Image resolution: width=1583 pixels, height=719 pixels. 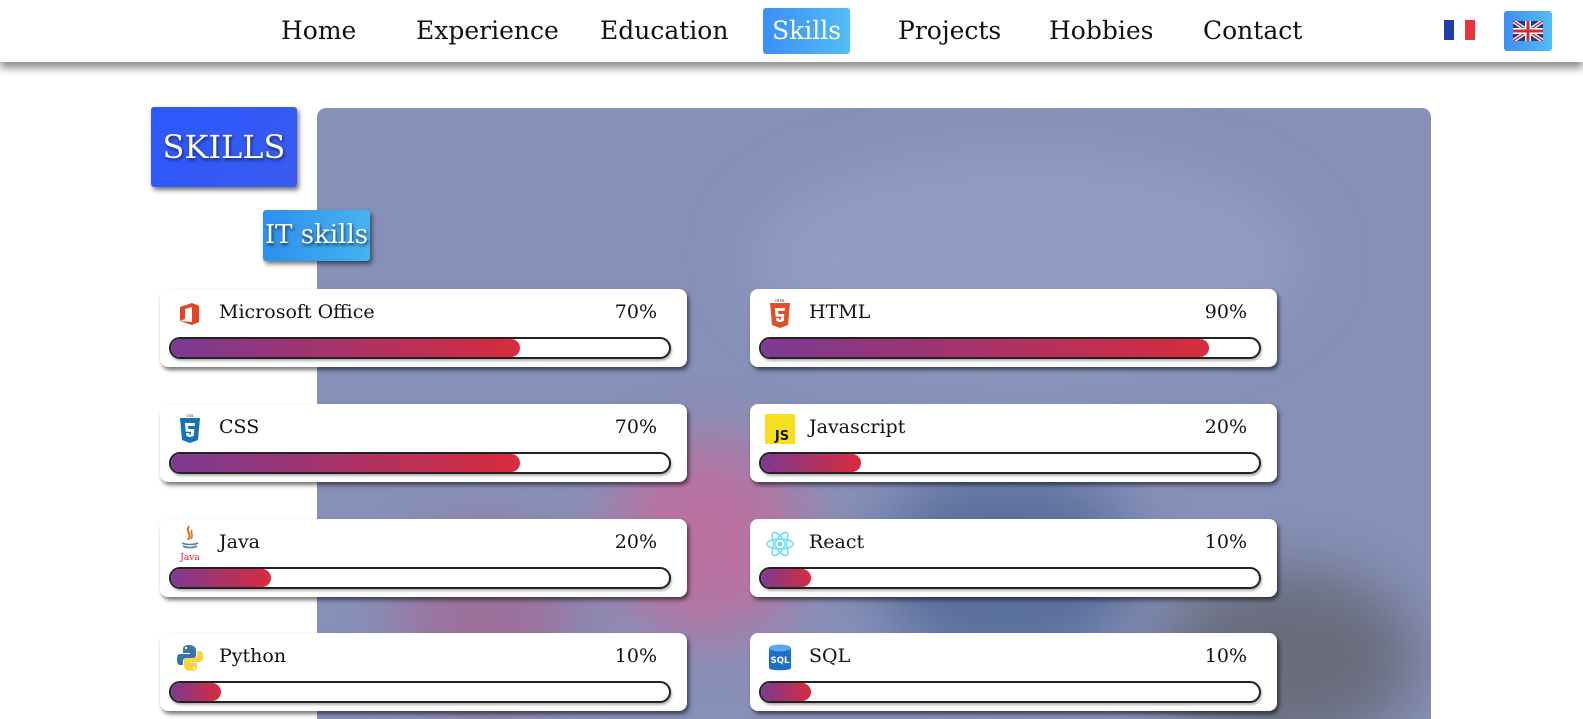 I want to click on javascript-icon: JS, so click(x=779, y=428).